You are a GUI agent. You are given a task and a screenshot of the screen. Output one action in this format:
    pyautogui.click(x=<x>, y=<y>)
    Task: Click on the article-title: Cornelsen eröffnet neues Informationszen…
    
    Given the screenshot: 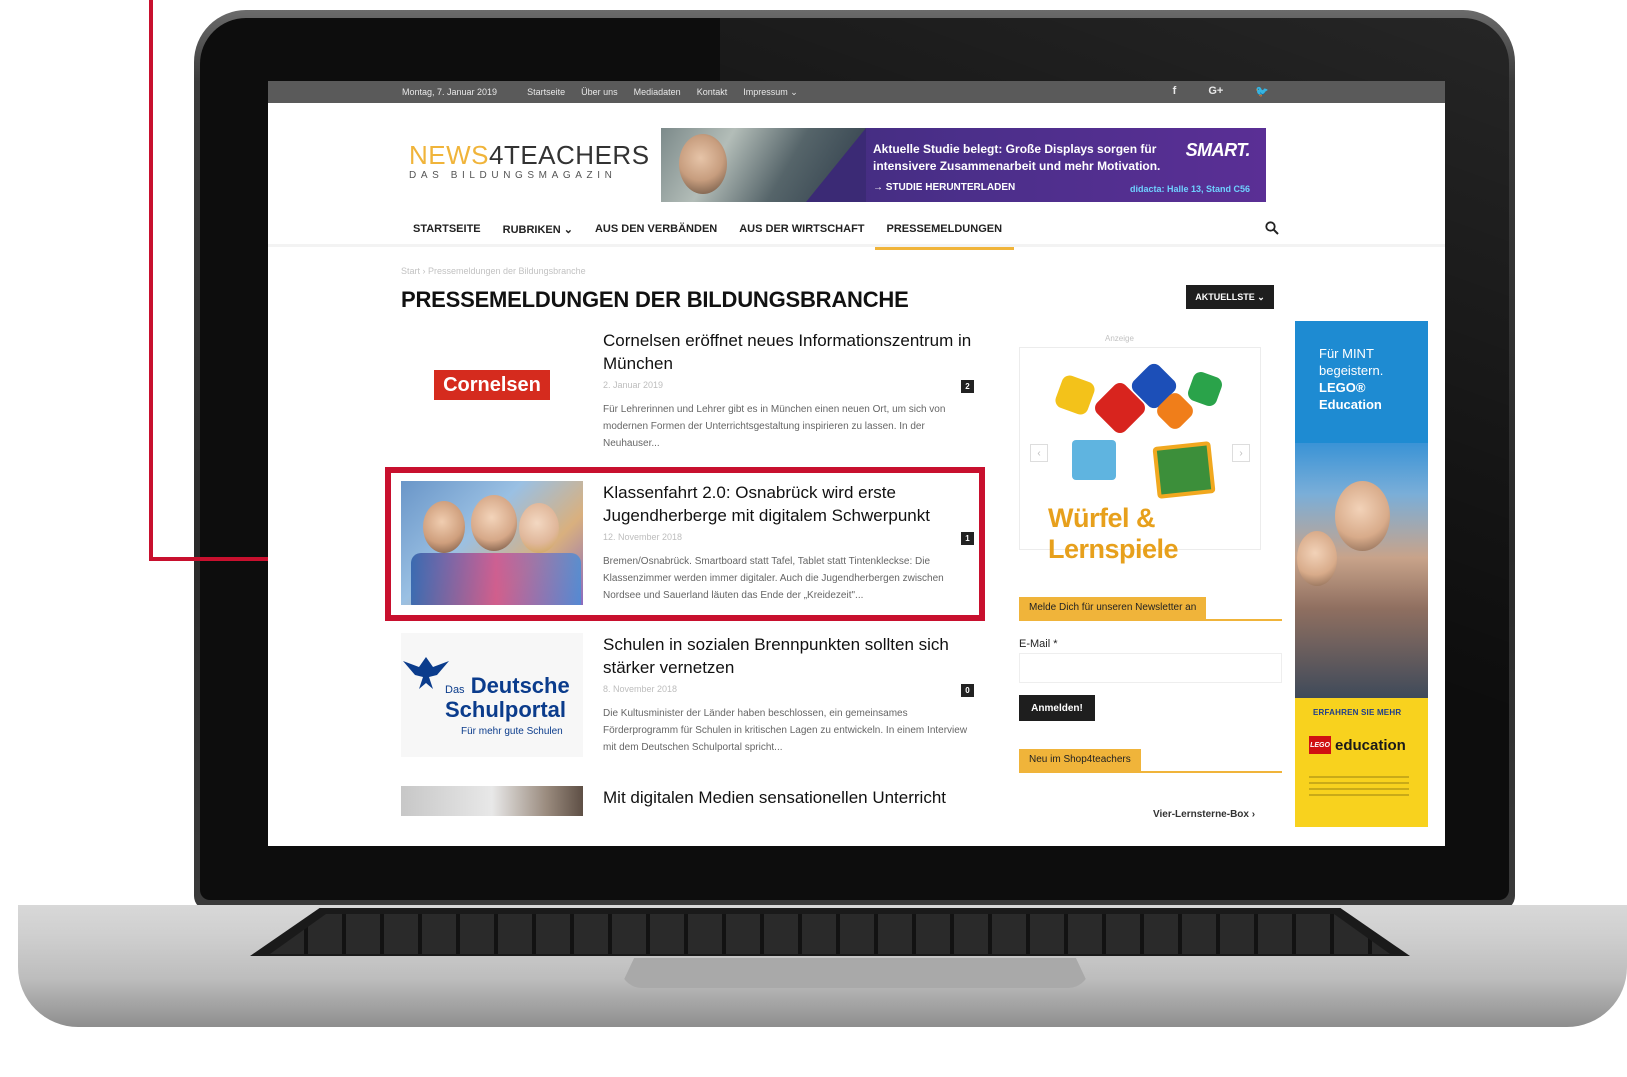 What is the action you would take?
    pyautogui.click(x=788, y=352)
    